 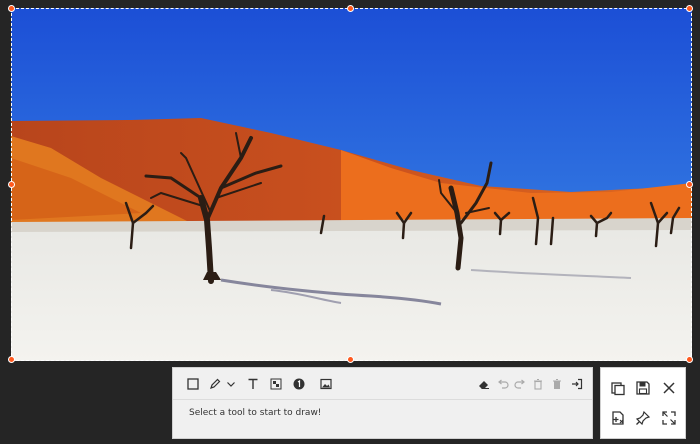 What do you see at coordinates (382, 384) in the screenshot?
I see `tool-row` at bounding box center [382, 384].